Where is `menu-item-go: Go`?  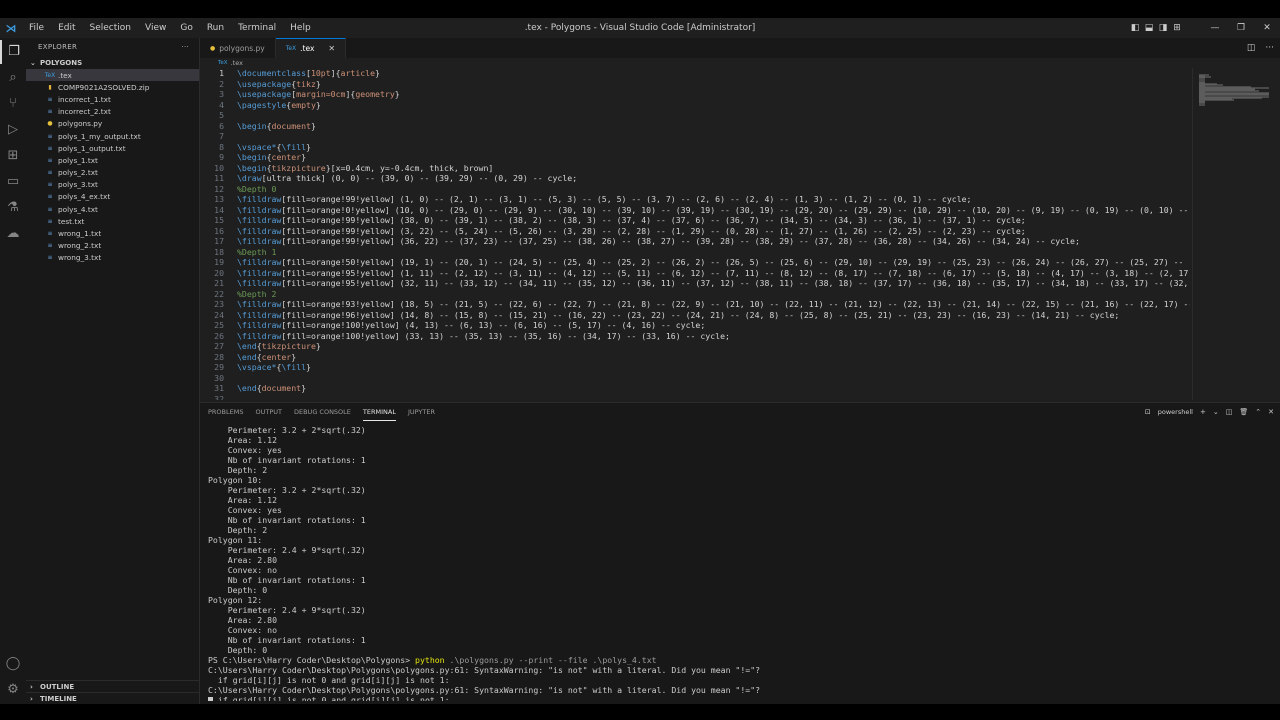
menu-item-go: Go is located at coordinates (186, 28).